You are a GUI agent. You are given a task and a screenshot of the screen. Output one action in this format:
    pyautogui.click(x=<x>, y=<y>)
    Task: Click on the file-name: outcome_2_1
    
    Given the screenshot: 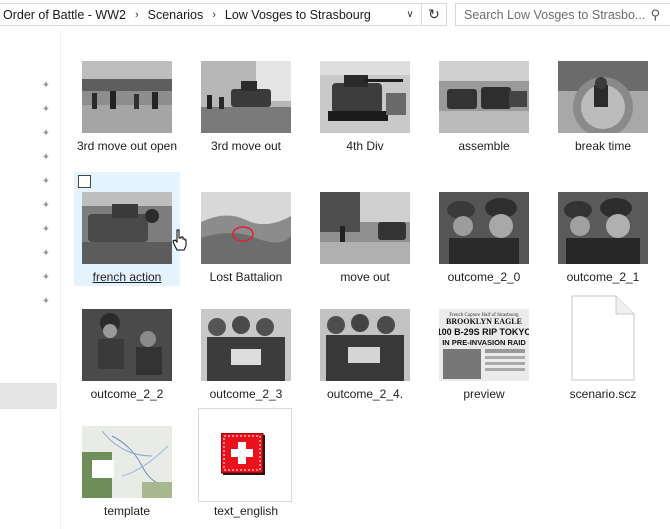 What is the action you would take?
    pyautogui.click(x=603, y=277)
    